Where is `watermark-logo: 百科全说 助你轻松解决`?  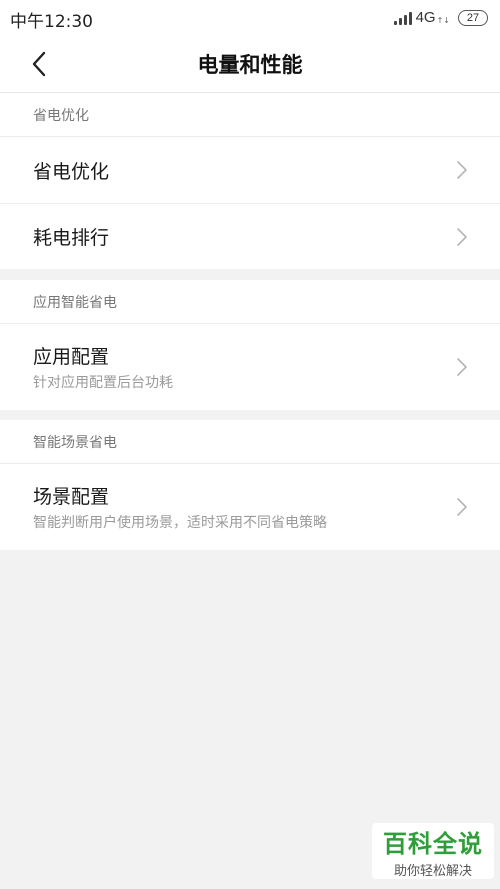
watermark-logo: 百科全说 助你轻松解决 is located at coordinates (433, 851).